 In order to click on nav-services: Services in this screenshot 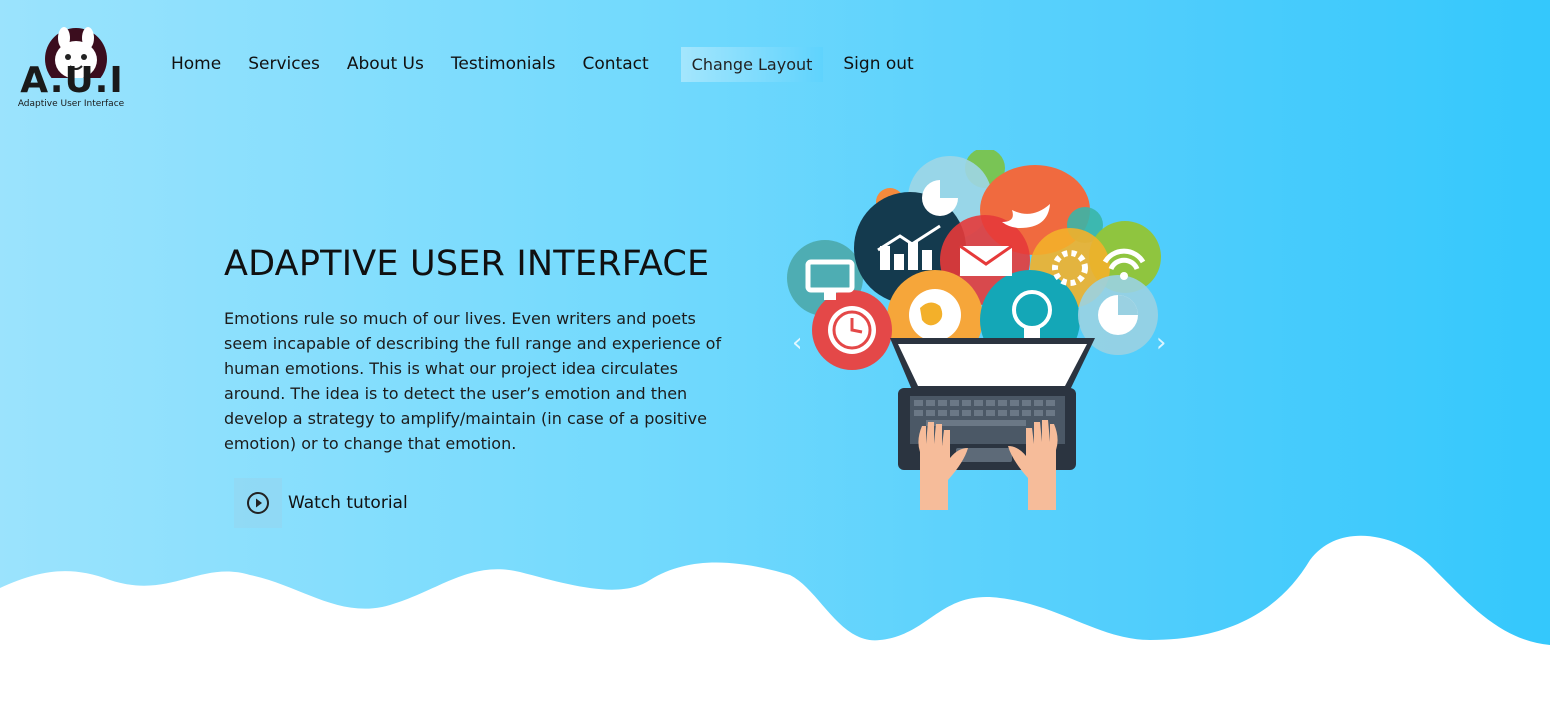, I will do `click(284, 64)`.